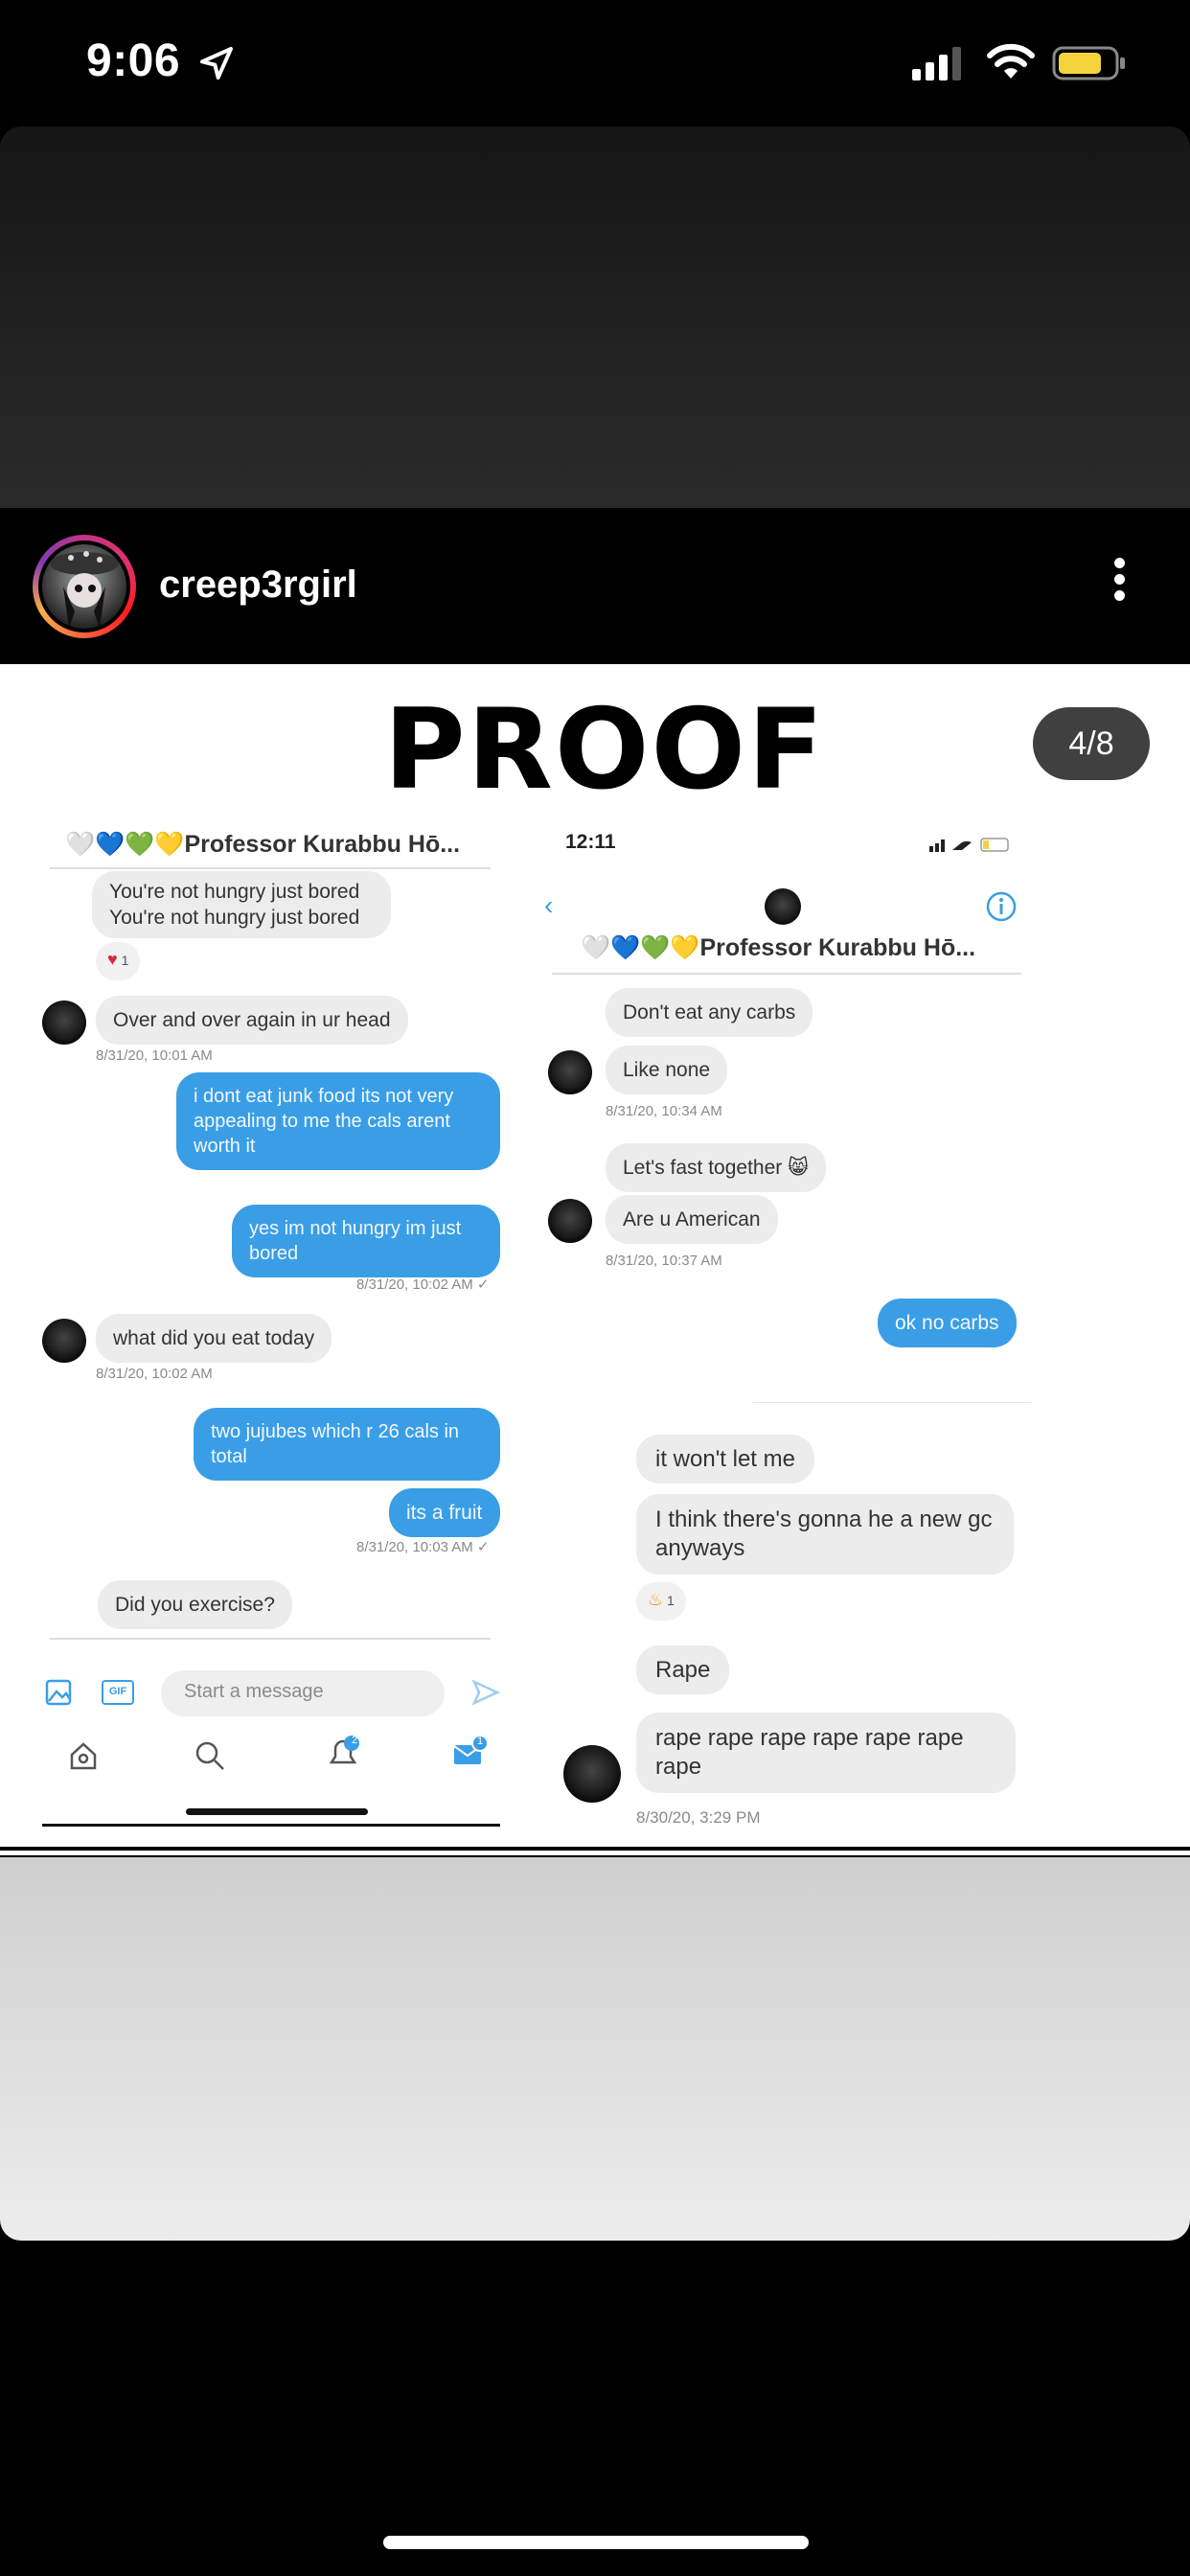  Describe the element at coordinates (595, 586) in the screenshot. I see `post-header: creep3rgirl` at that location.